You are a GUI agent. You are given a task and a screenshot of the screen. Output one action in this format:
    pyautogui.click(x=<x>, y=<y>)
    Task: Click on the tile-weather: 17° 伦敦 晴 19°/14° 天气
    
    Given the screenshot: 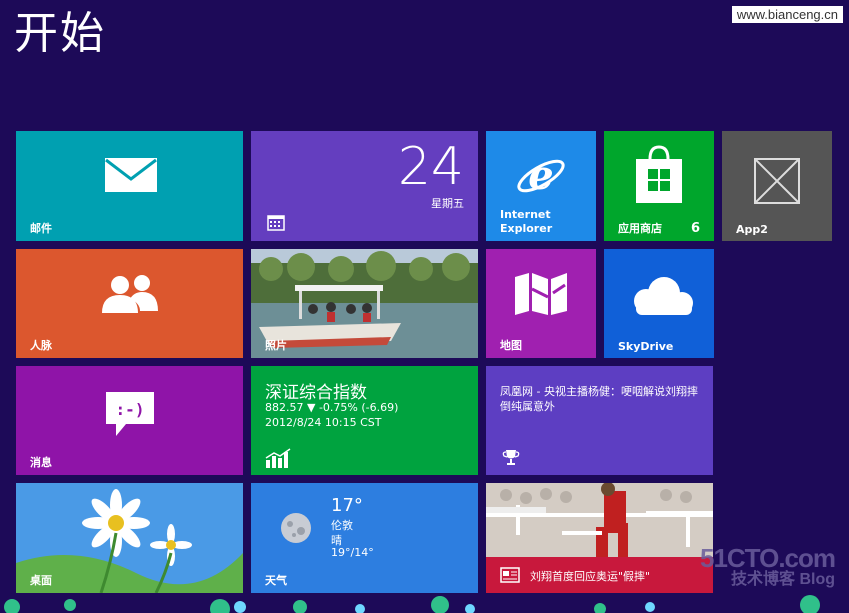 What is the action you would take?
    pyautogui.click(x=364, y=538)
    